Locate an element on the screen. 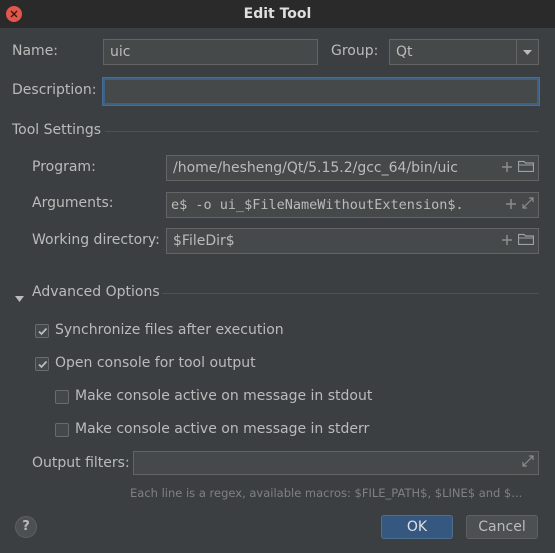  advanced-options-header: Advanced Options is located at coordinates (96, 292).